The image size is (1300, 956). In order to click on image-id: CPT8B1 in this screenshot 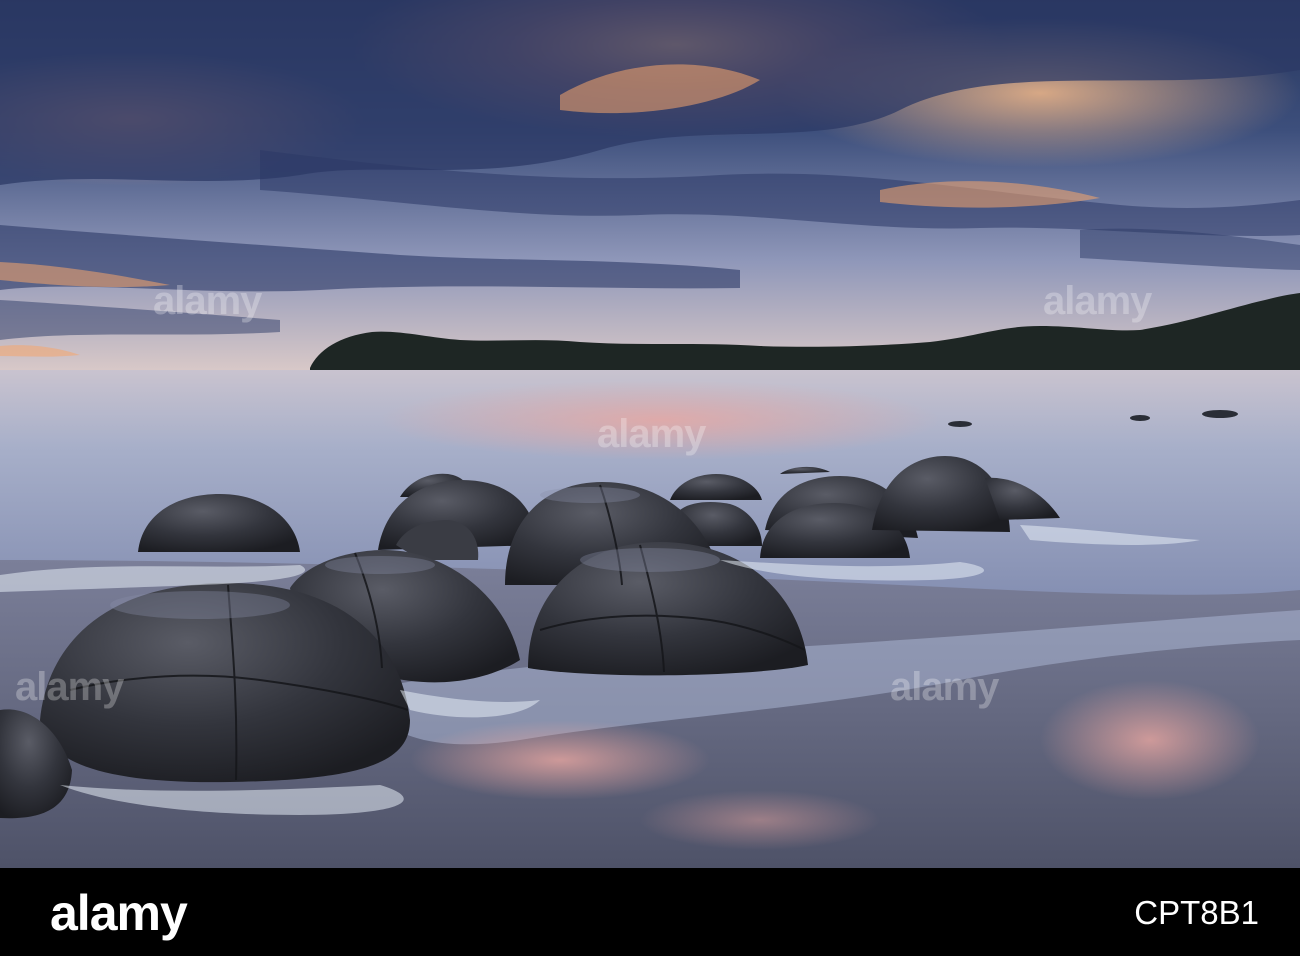, I will do `click(1196, 912)`.